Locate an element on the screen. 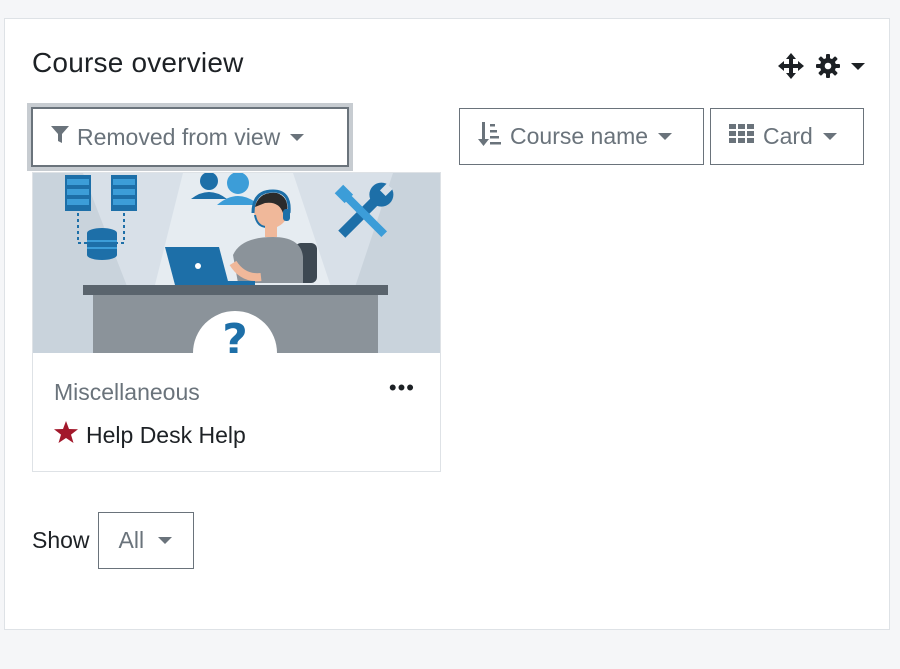 This screenshot has height=669, width=900. show-label: Show is located at coordinates (61, 540).